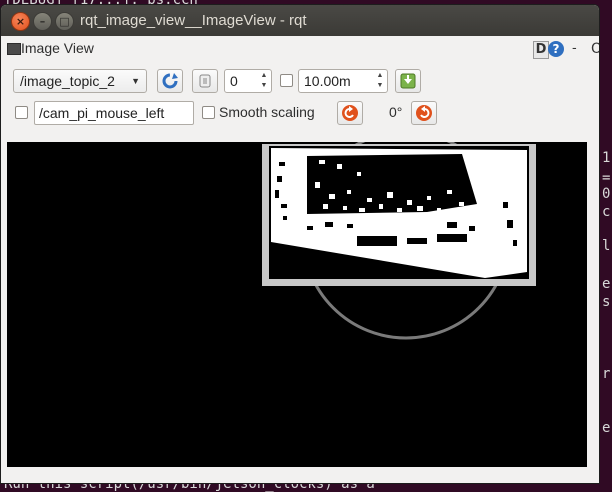  I want to click on window-maximize-button: □, so click(64, 21).